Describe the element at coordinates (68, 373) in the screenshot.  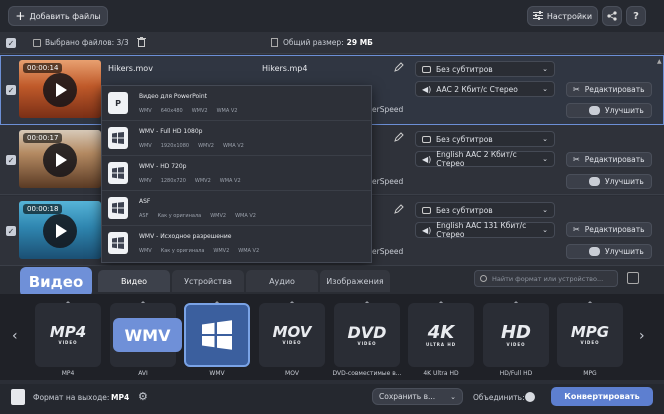
I see `format-label: MP4` at that location.